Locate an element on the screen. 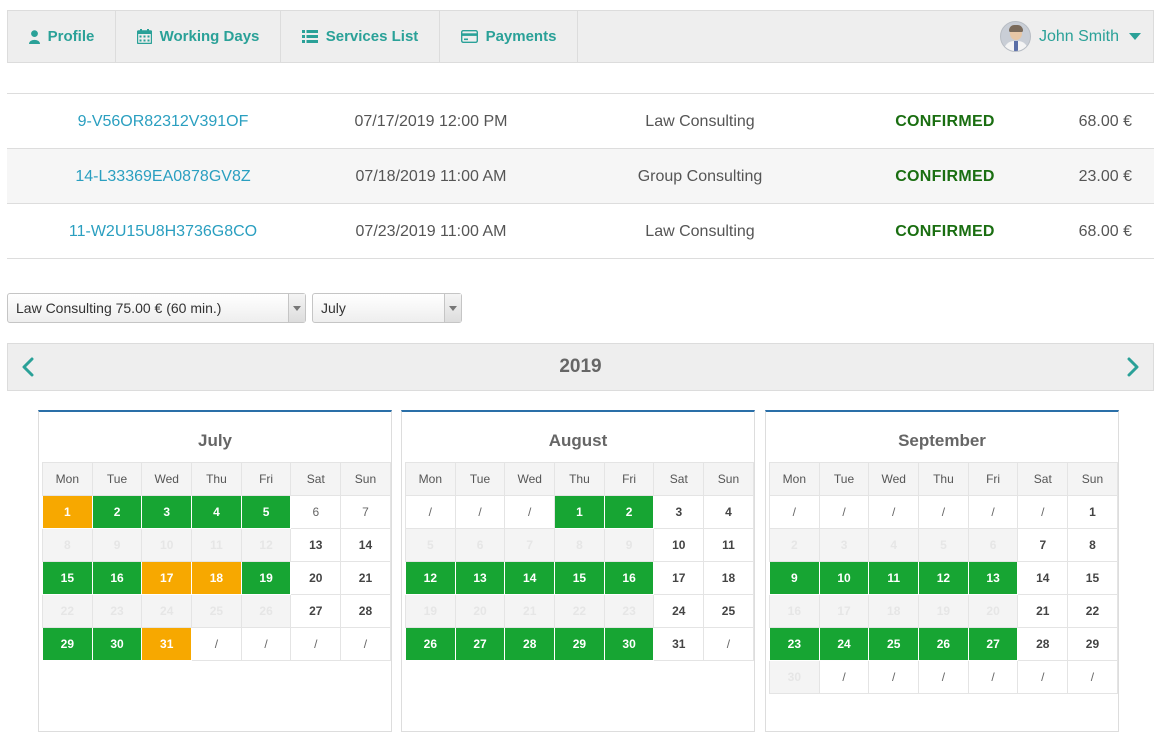  calendar-week-row: 1234567 is located at coordinates (216, 512).